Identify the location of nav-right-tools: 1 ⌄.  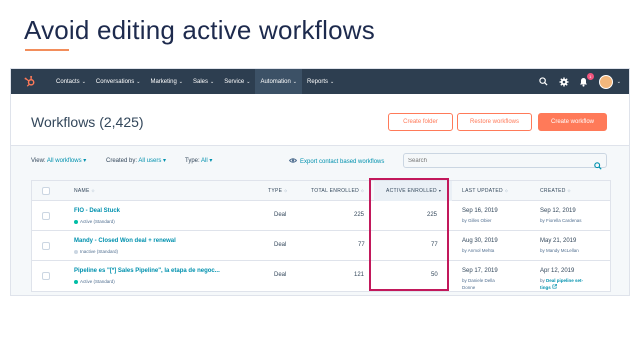
(580, 81).